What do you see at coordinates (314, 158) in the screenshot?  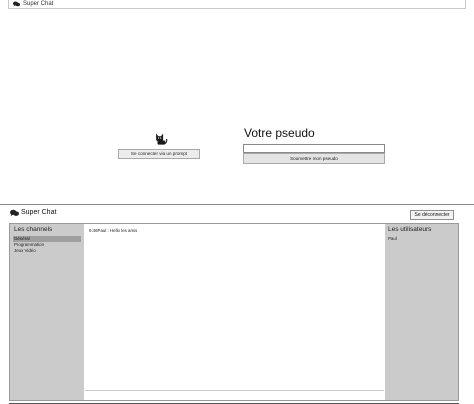 I see `submit-pseudo-button: Soumettre mon pseudo` at bounding box center [314, 158].